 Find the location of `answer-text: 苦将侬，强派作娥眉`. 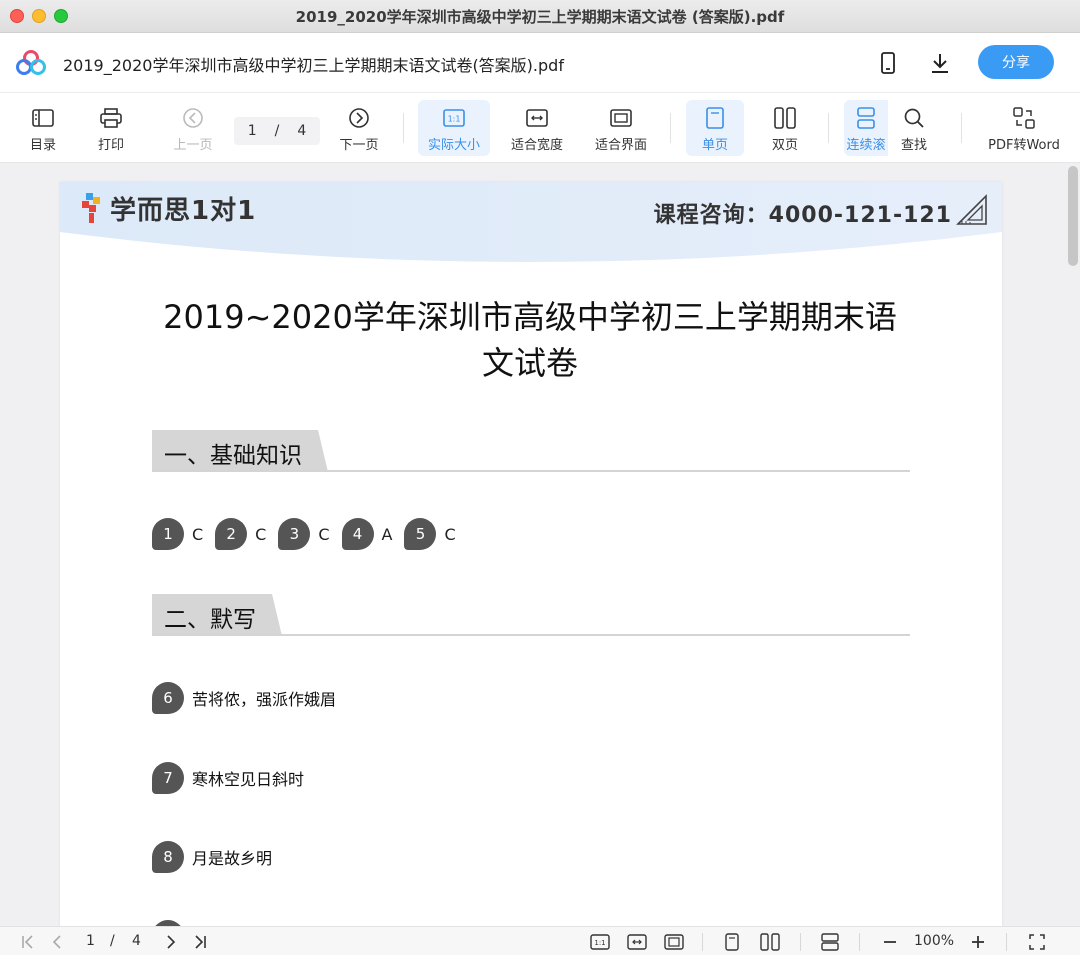

answer-text: 苦将侬，强派作娥眉 is located at coordinates (264, 699).